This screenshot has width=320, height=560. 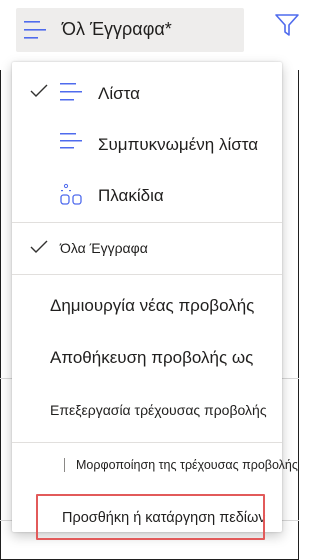 What do you see at coordinates (178, 144) in the screenshot?
I see `menu-item-label: Συμπυκνωμένη λίστα` at bounding box center [178, 144].